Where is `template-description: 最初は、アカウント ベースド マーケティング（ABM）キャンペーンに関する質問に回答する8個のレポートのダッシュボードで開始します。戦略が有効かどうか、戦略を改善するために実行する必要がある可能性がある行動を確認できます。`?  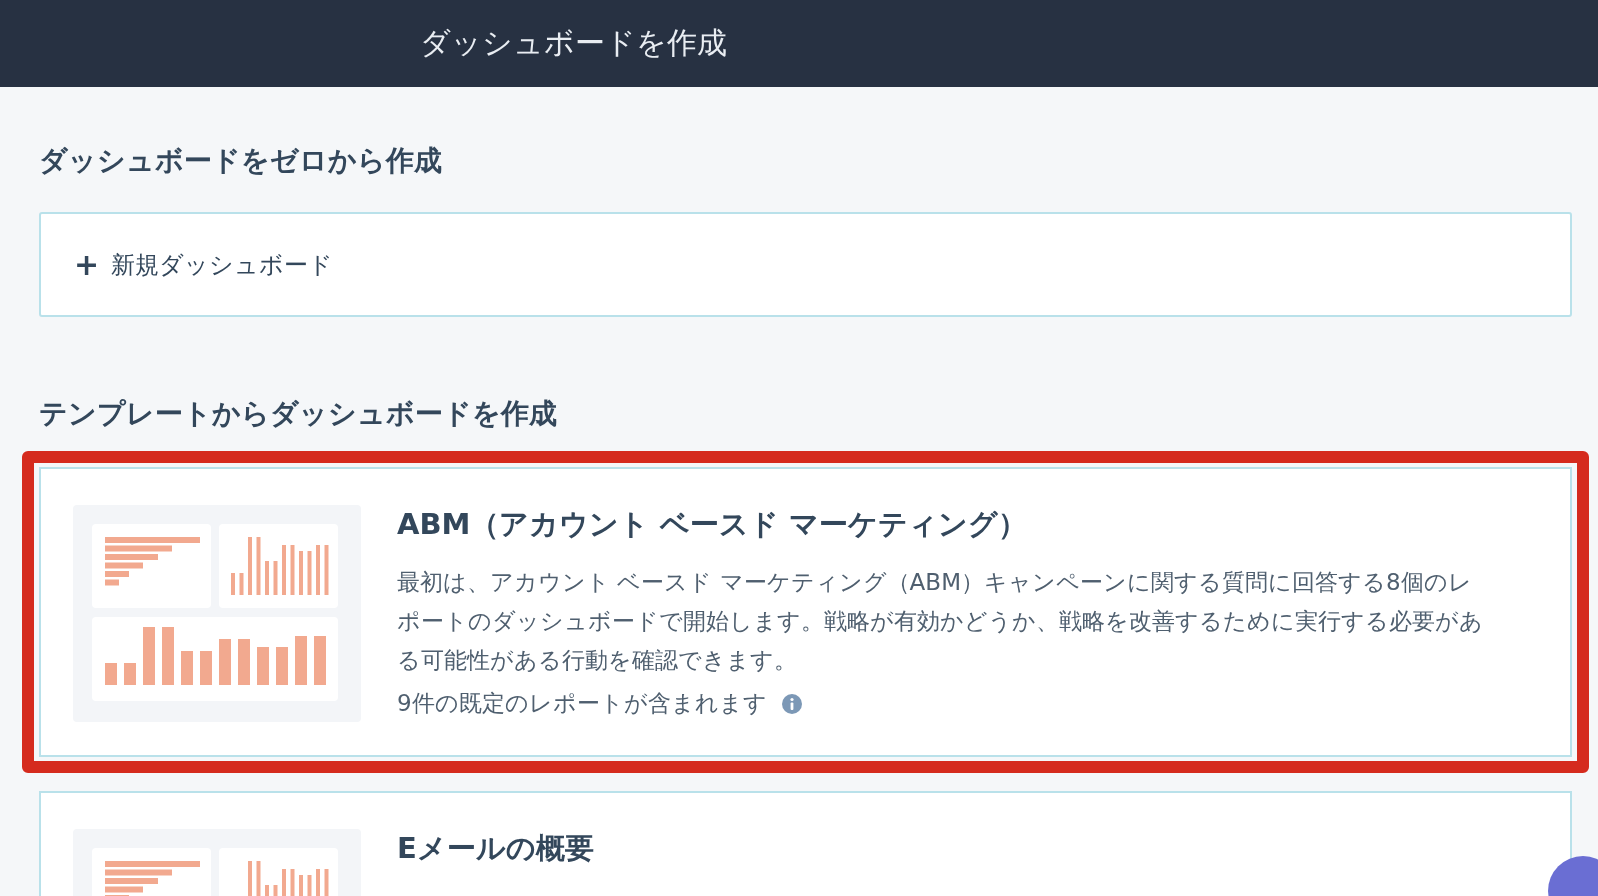
template-description: 最初は、アカウント ベースド マーケティング（ABM）キャンペーンに関する質問に回答する8個のレポートのダッシュボードで開始します。戦略が有効かどうか、戦略を改善するために実行する必要がある可能性がある行動を確認できます。 is located at coordinates (940, 621).